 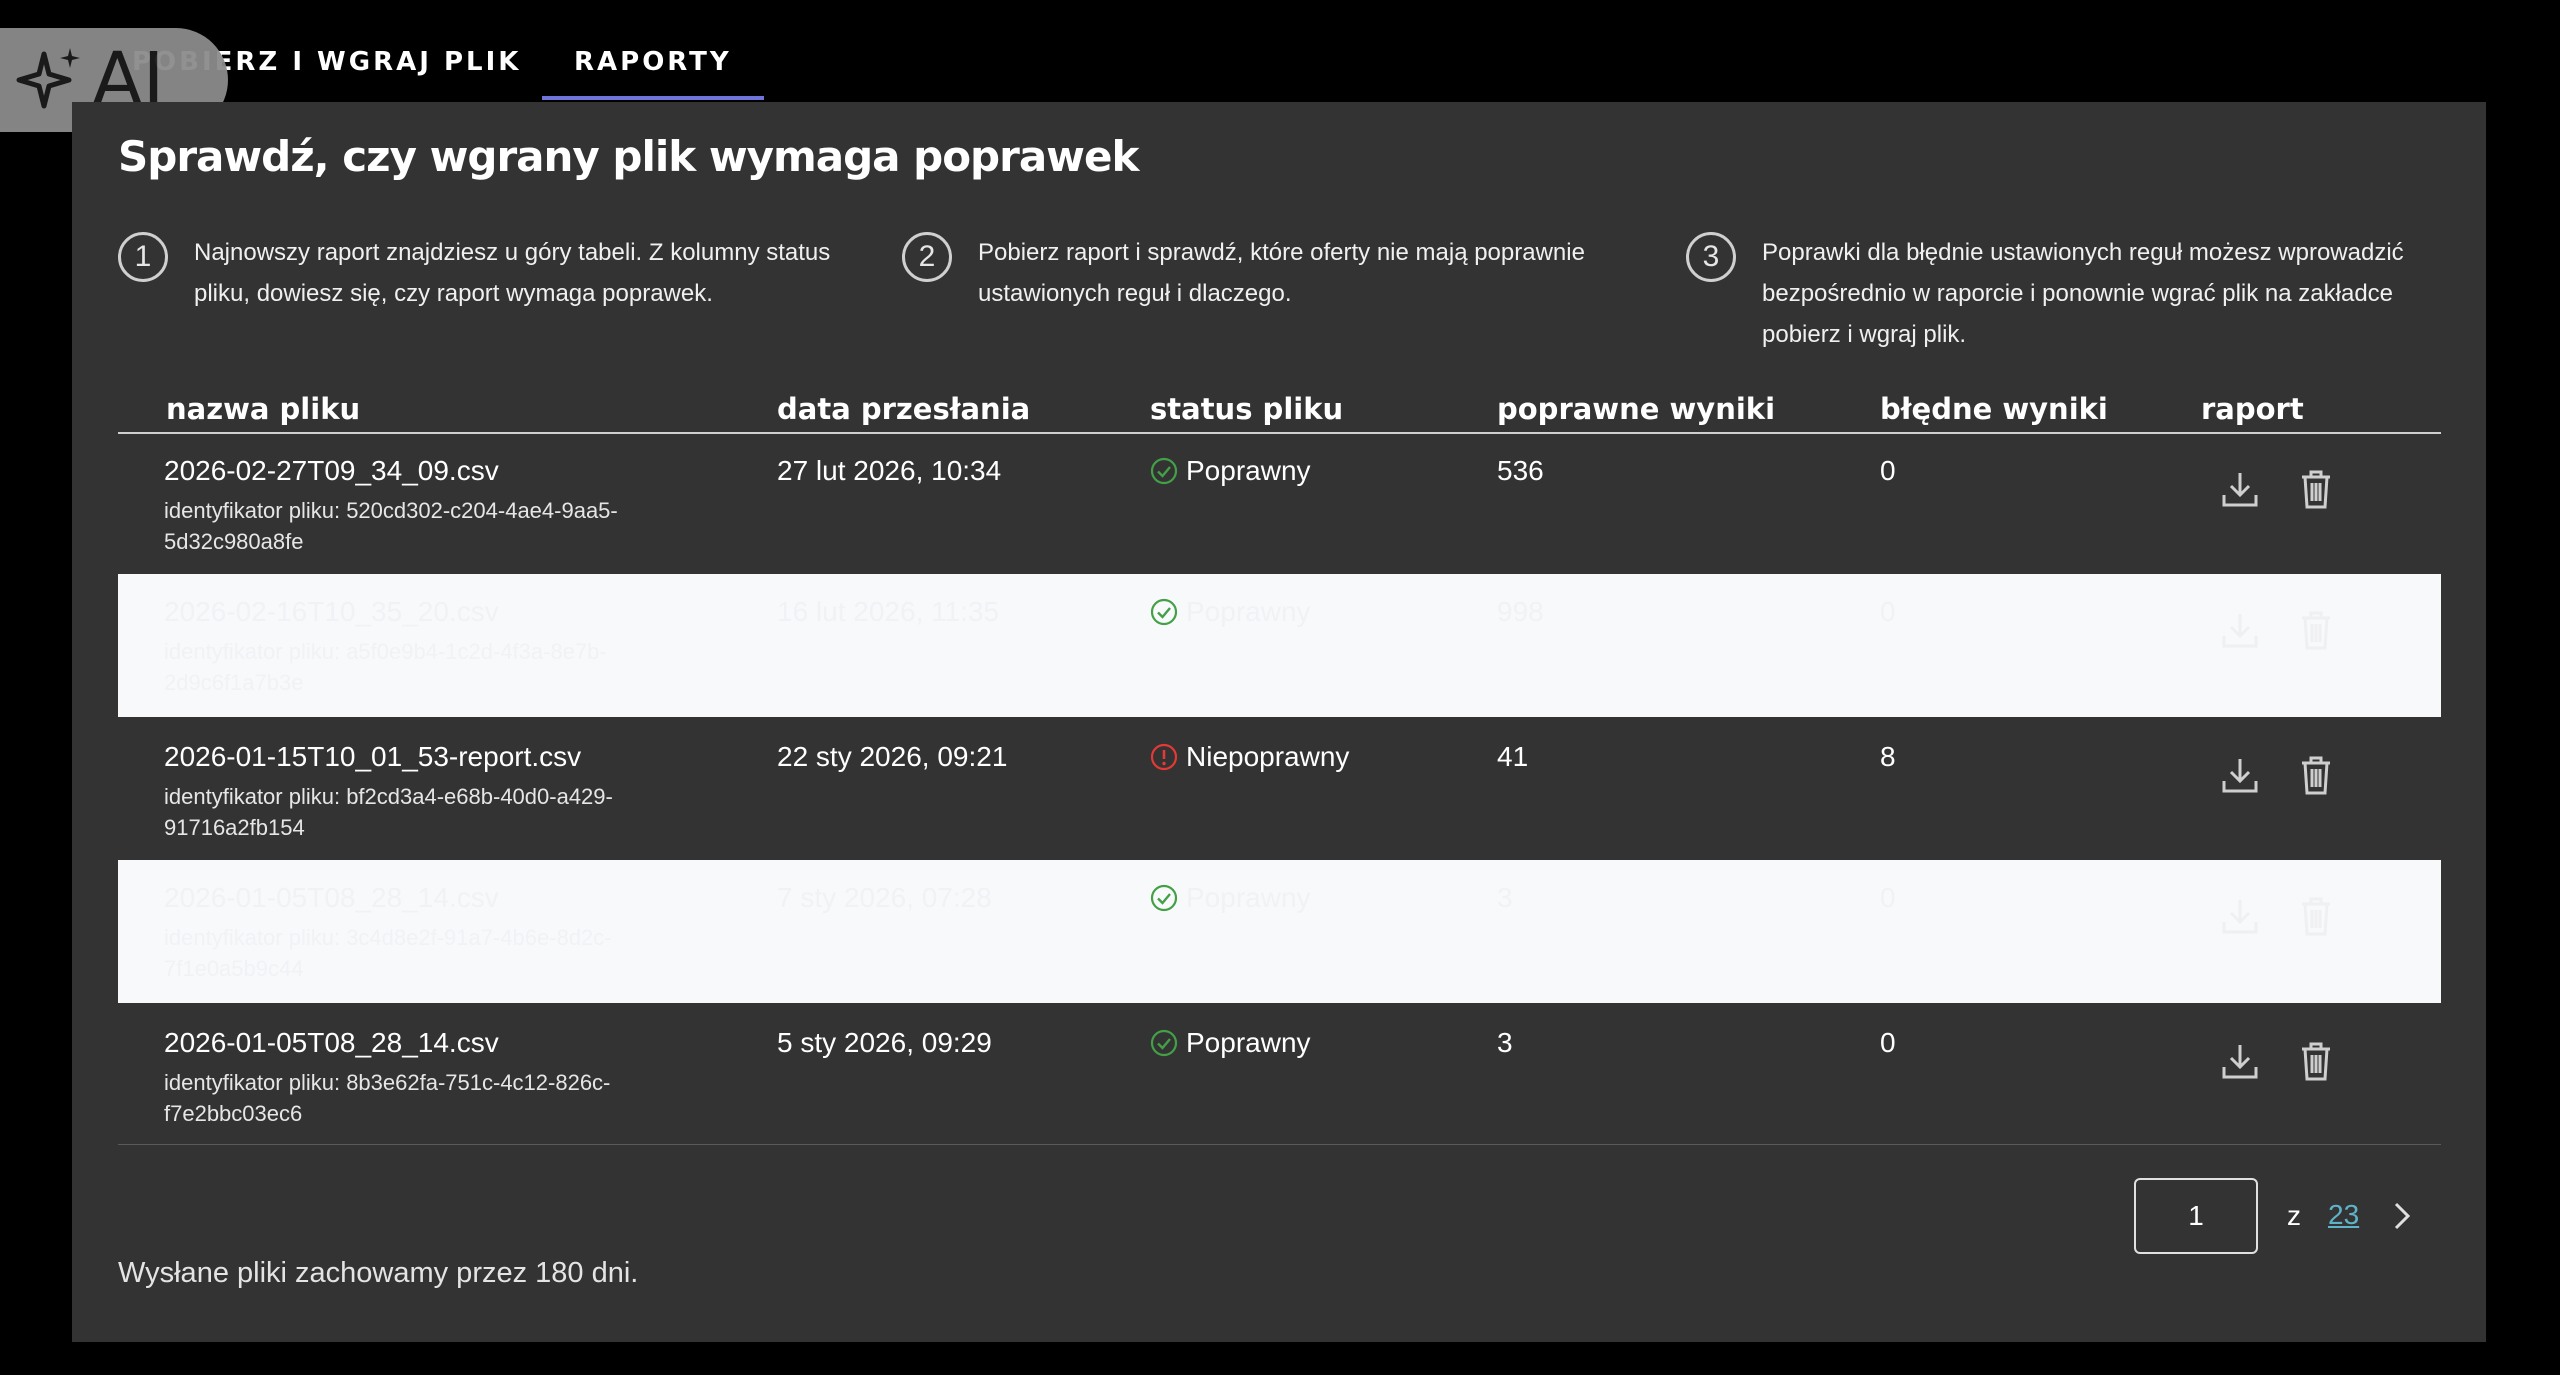 I want to click on table-bottom-divider, so click(x=1279, y=1144).